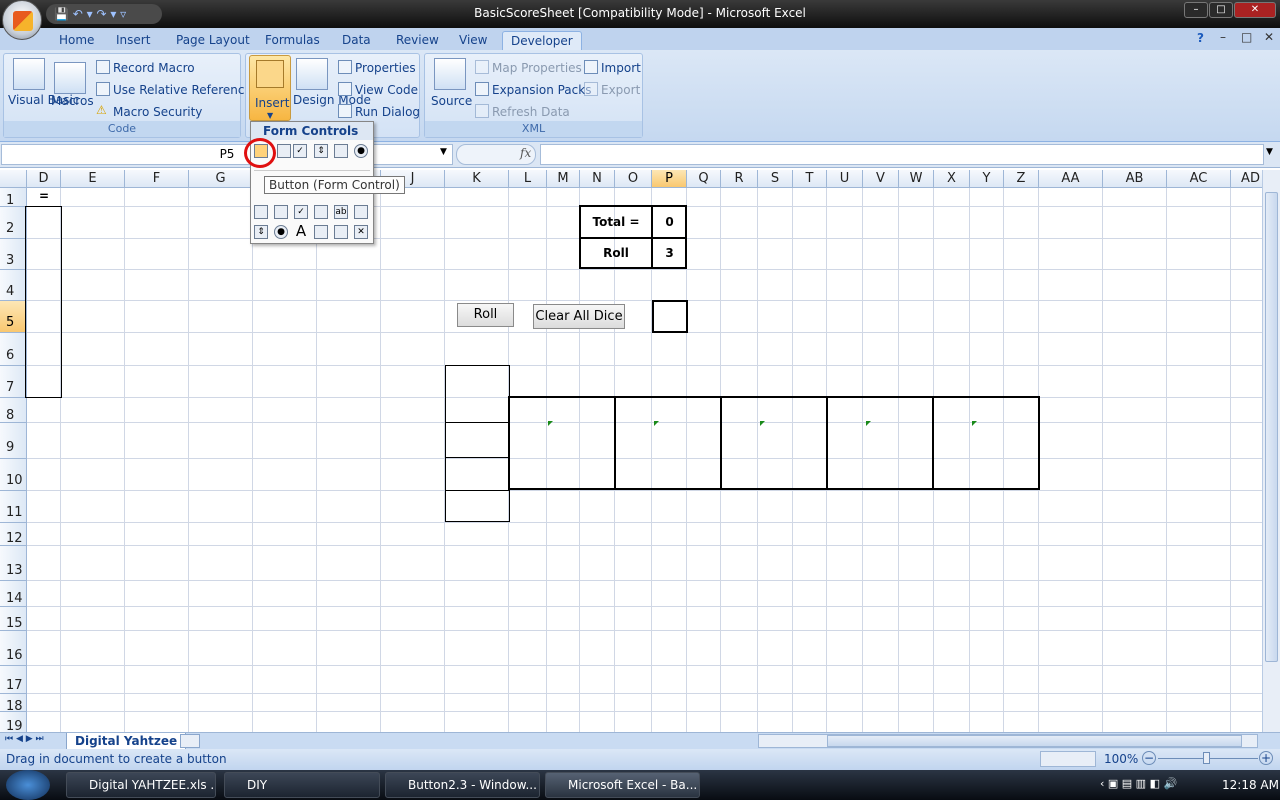 This screenshot has height=800, width=1280. I want to click on column-header-N: N, so click(597, 179).